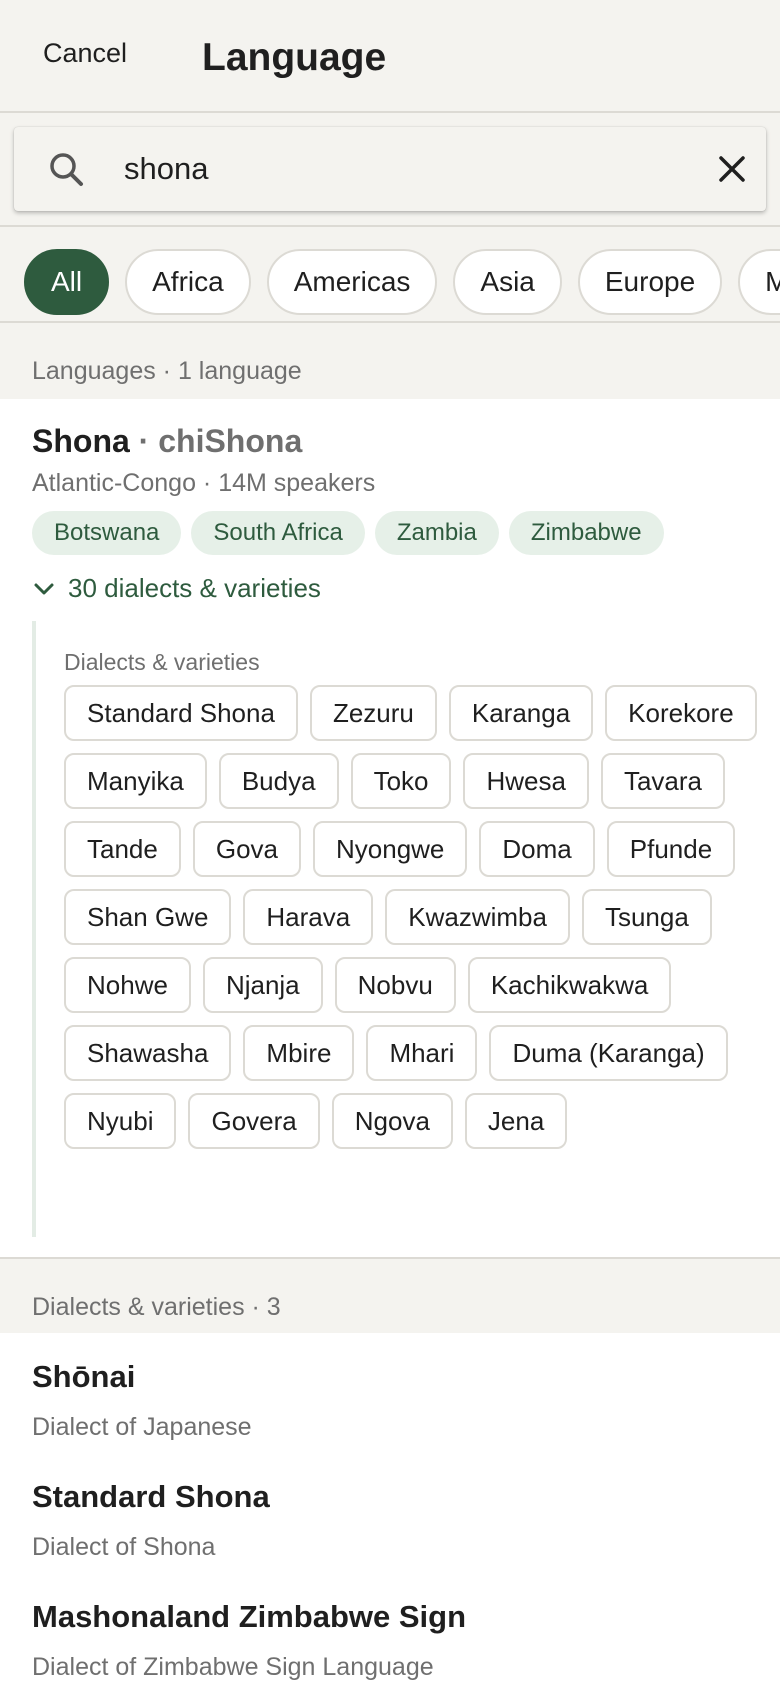 Image resolution: width=780 pixels, height=1688 pixels. I want to click on dialect-chip: Njanja, so click(262, 985).